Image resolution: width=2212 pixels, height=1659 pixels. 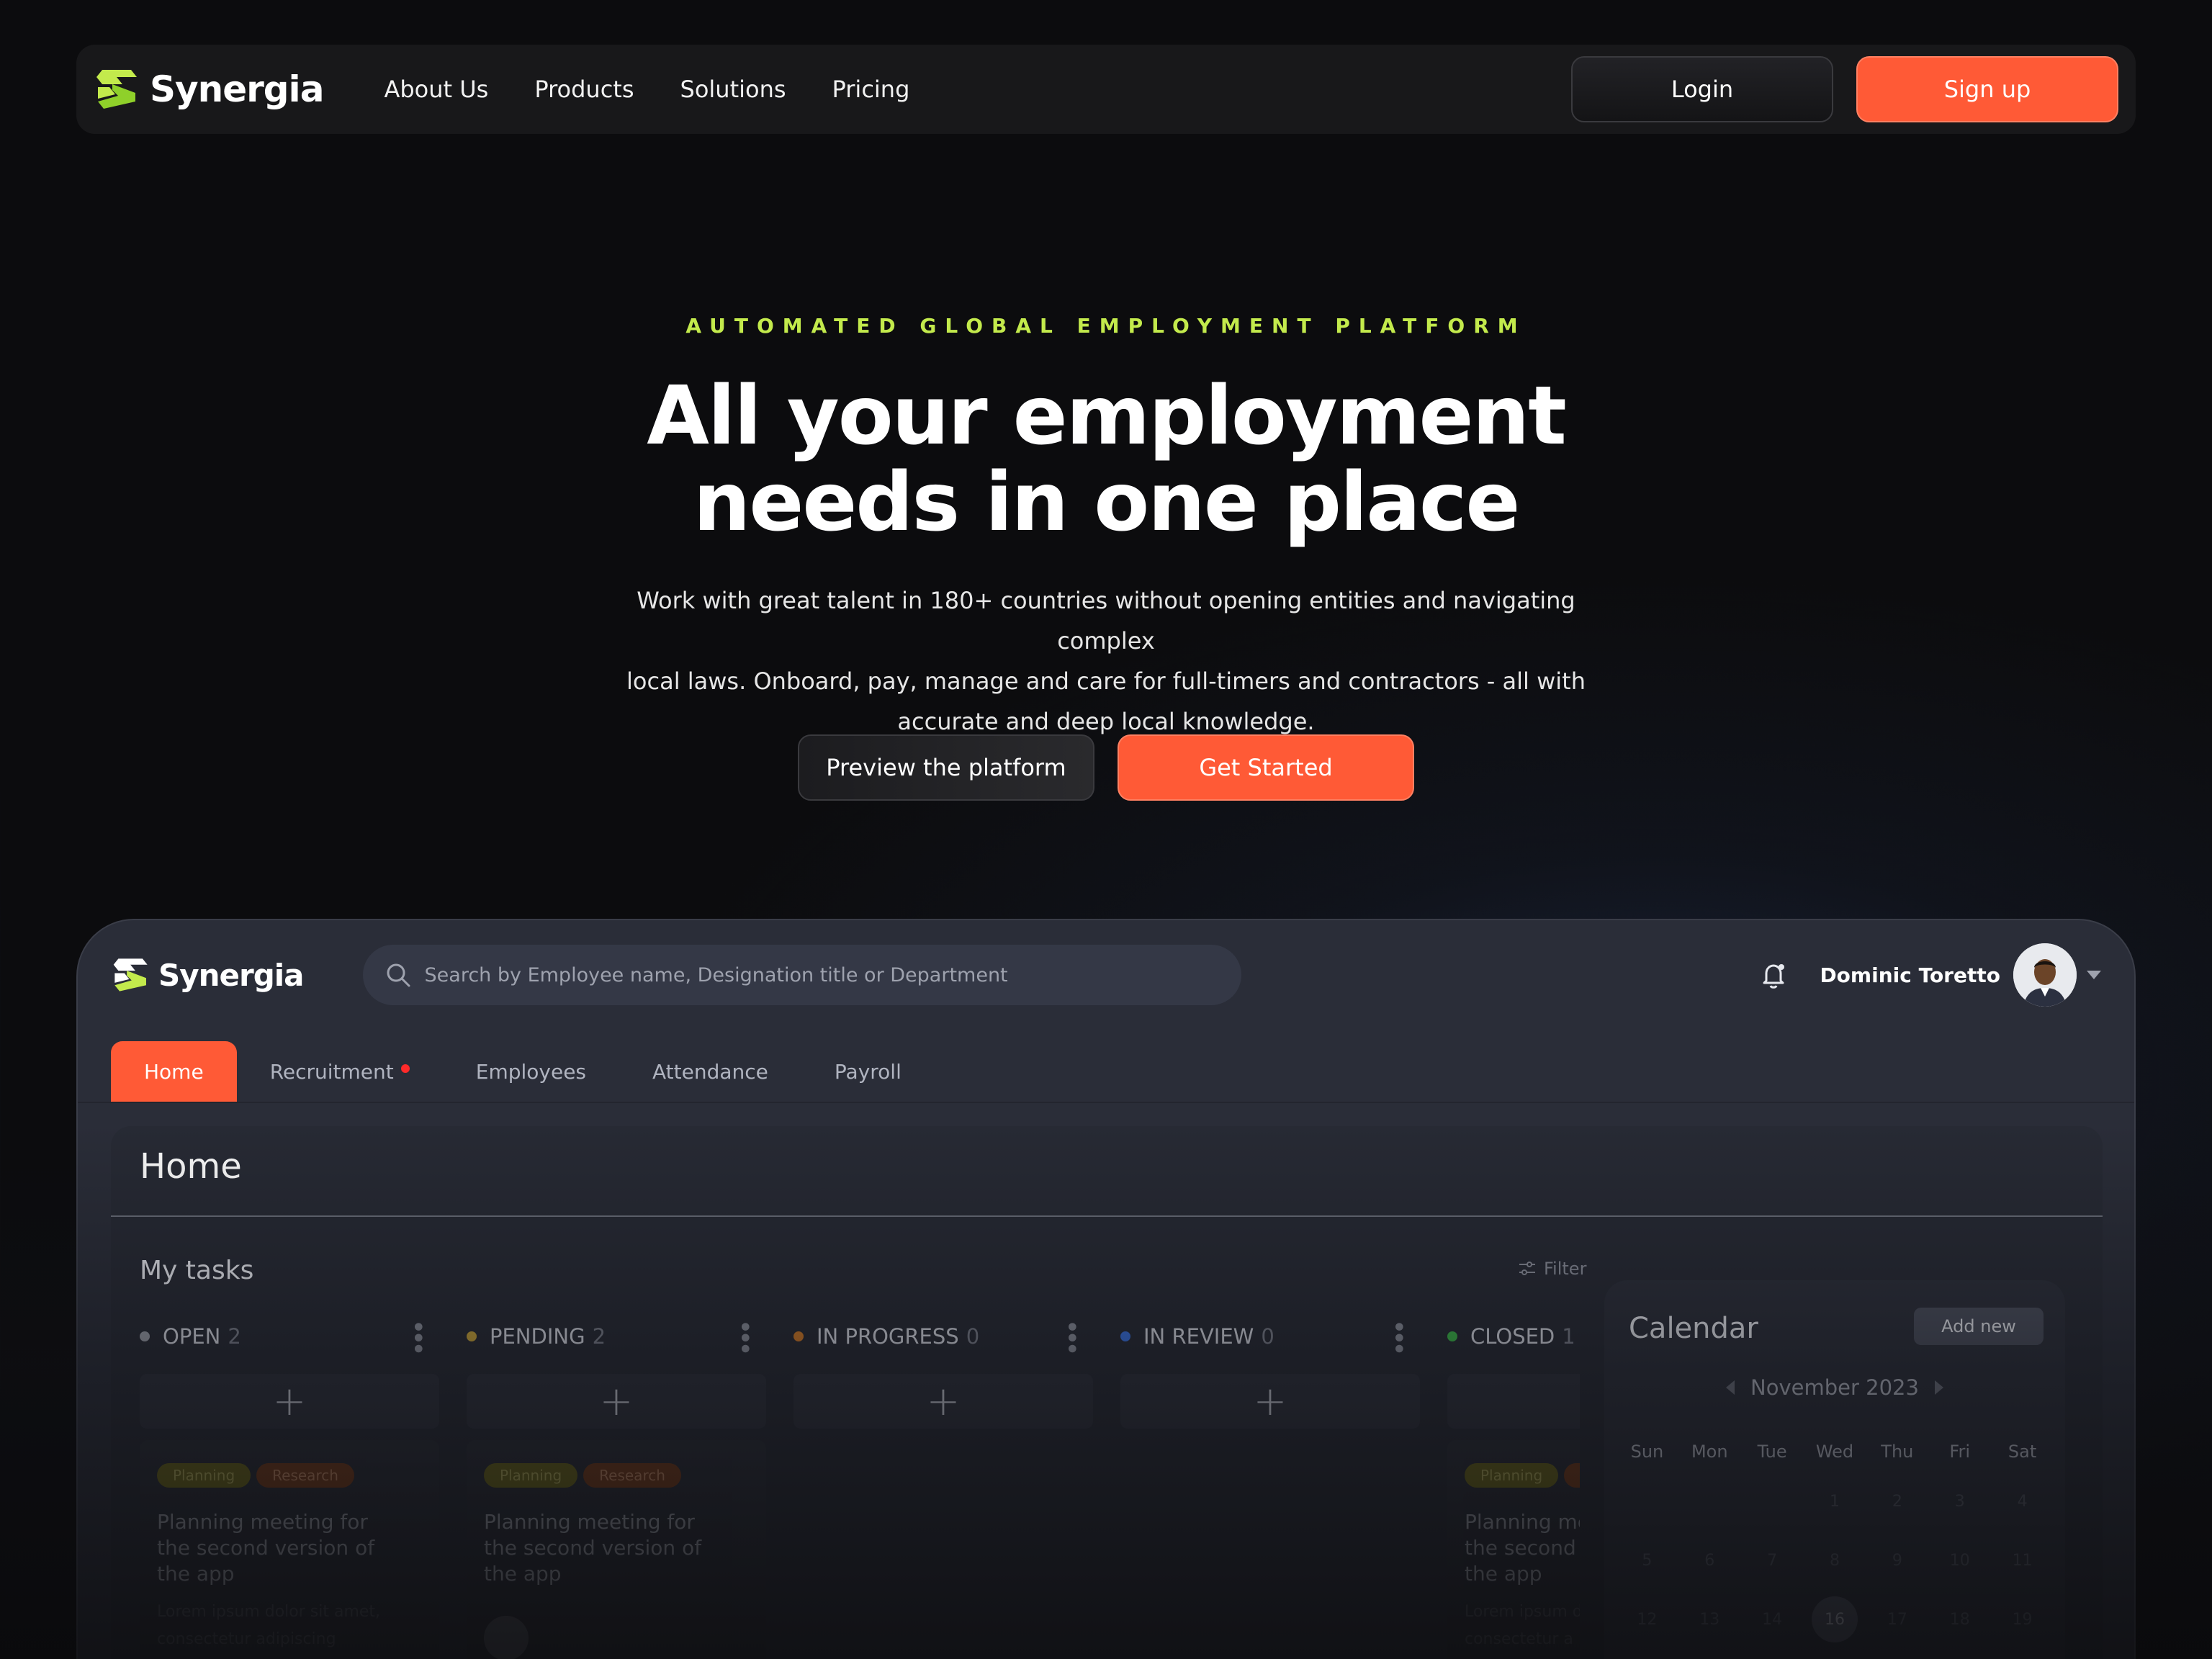 What do you see at coordinates (1835, 1561) in the screenshot?
I see `calendar-day: 8` at bounding box center [1835, 1561].